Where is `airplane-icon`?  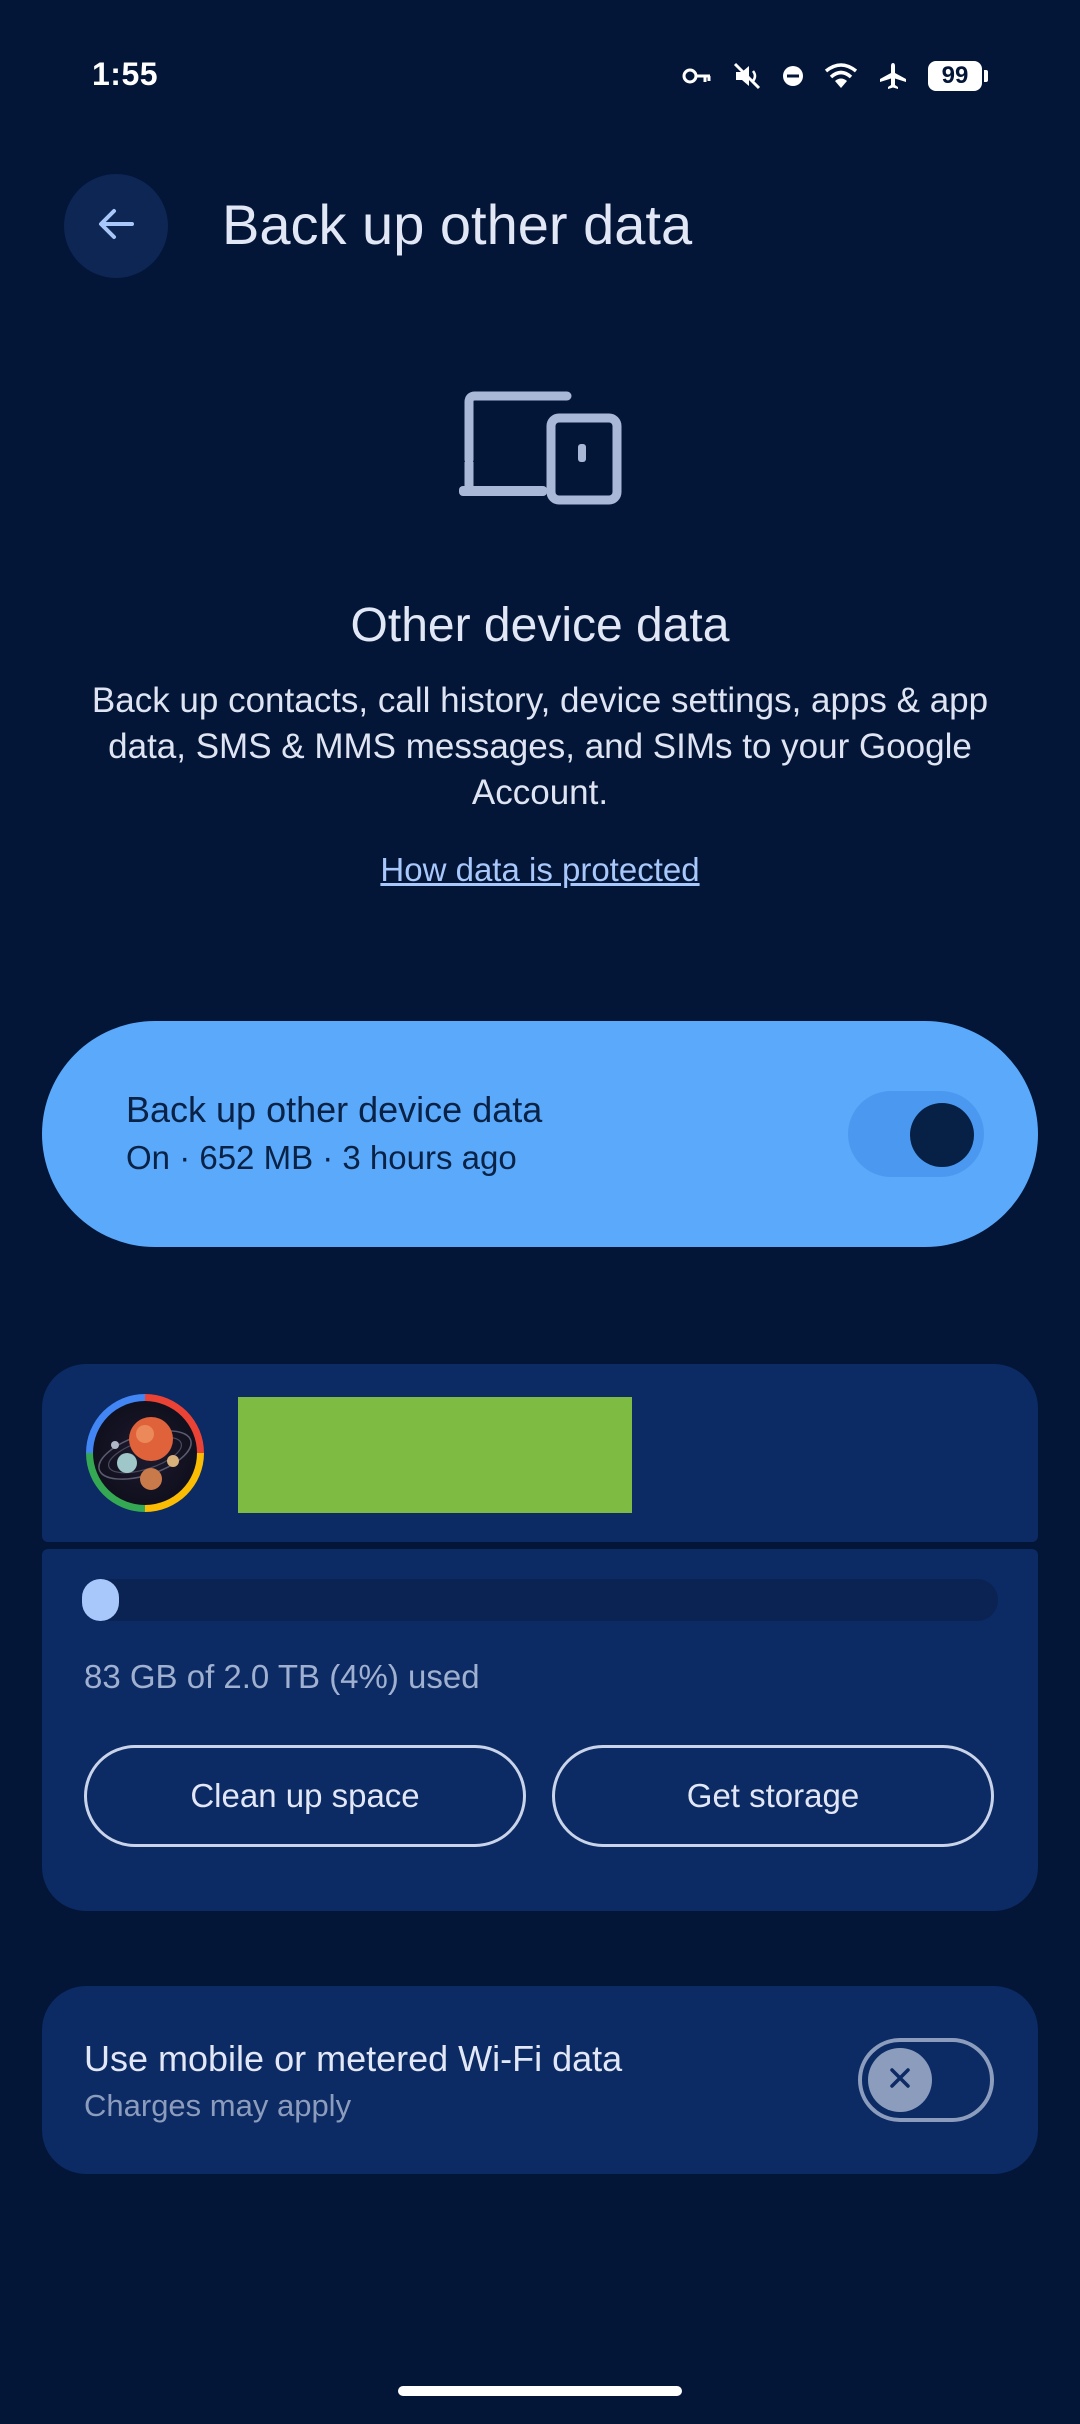
airplane-icon is located at coordinates (893, 76).